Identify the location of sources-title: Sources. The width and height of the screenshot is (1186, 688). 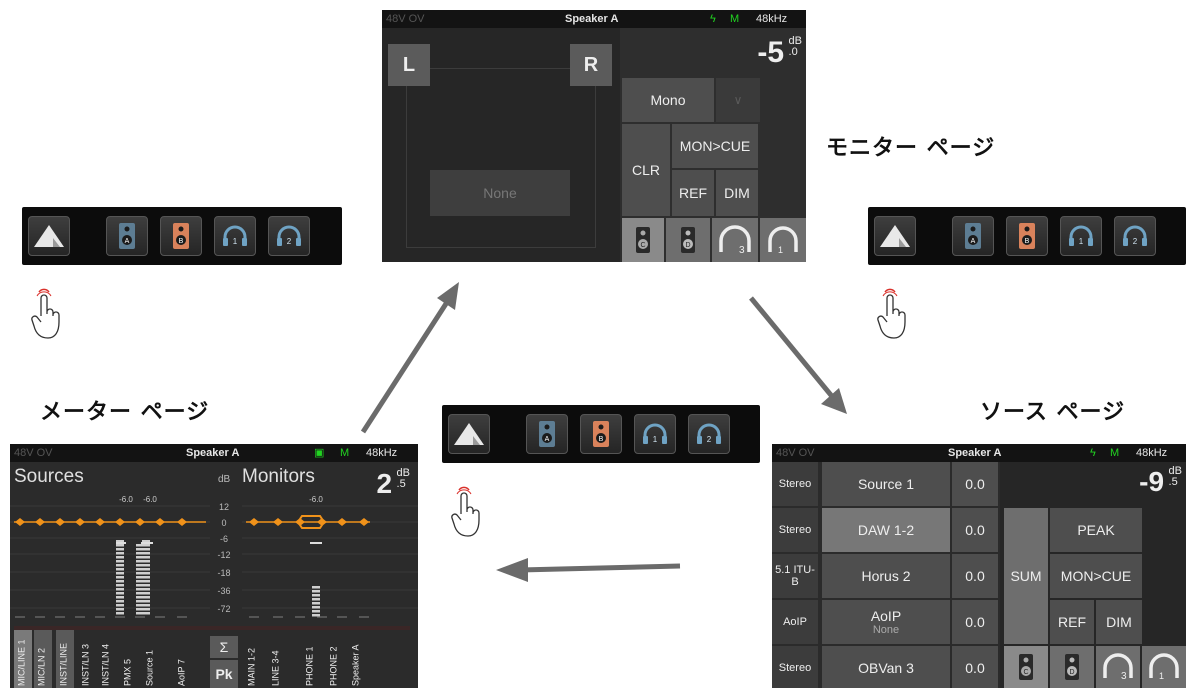
(49, 476).